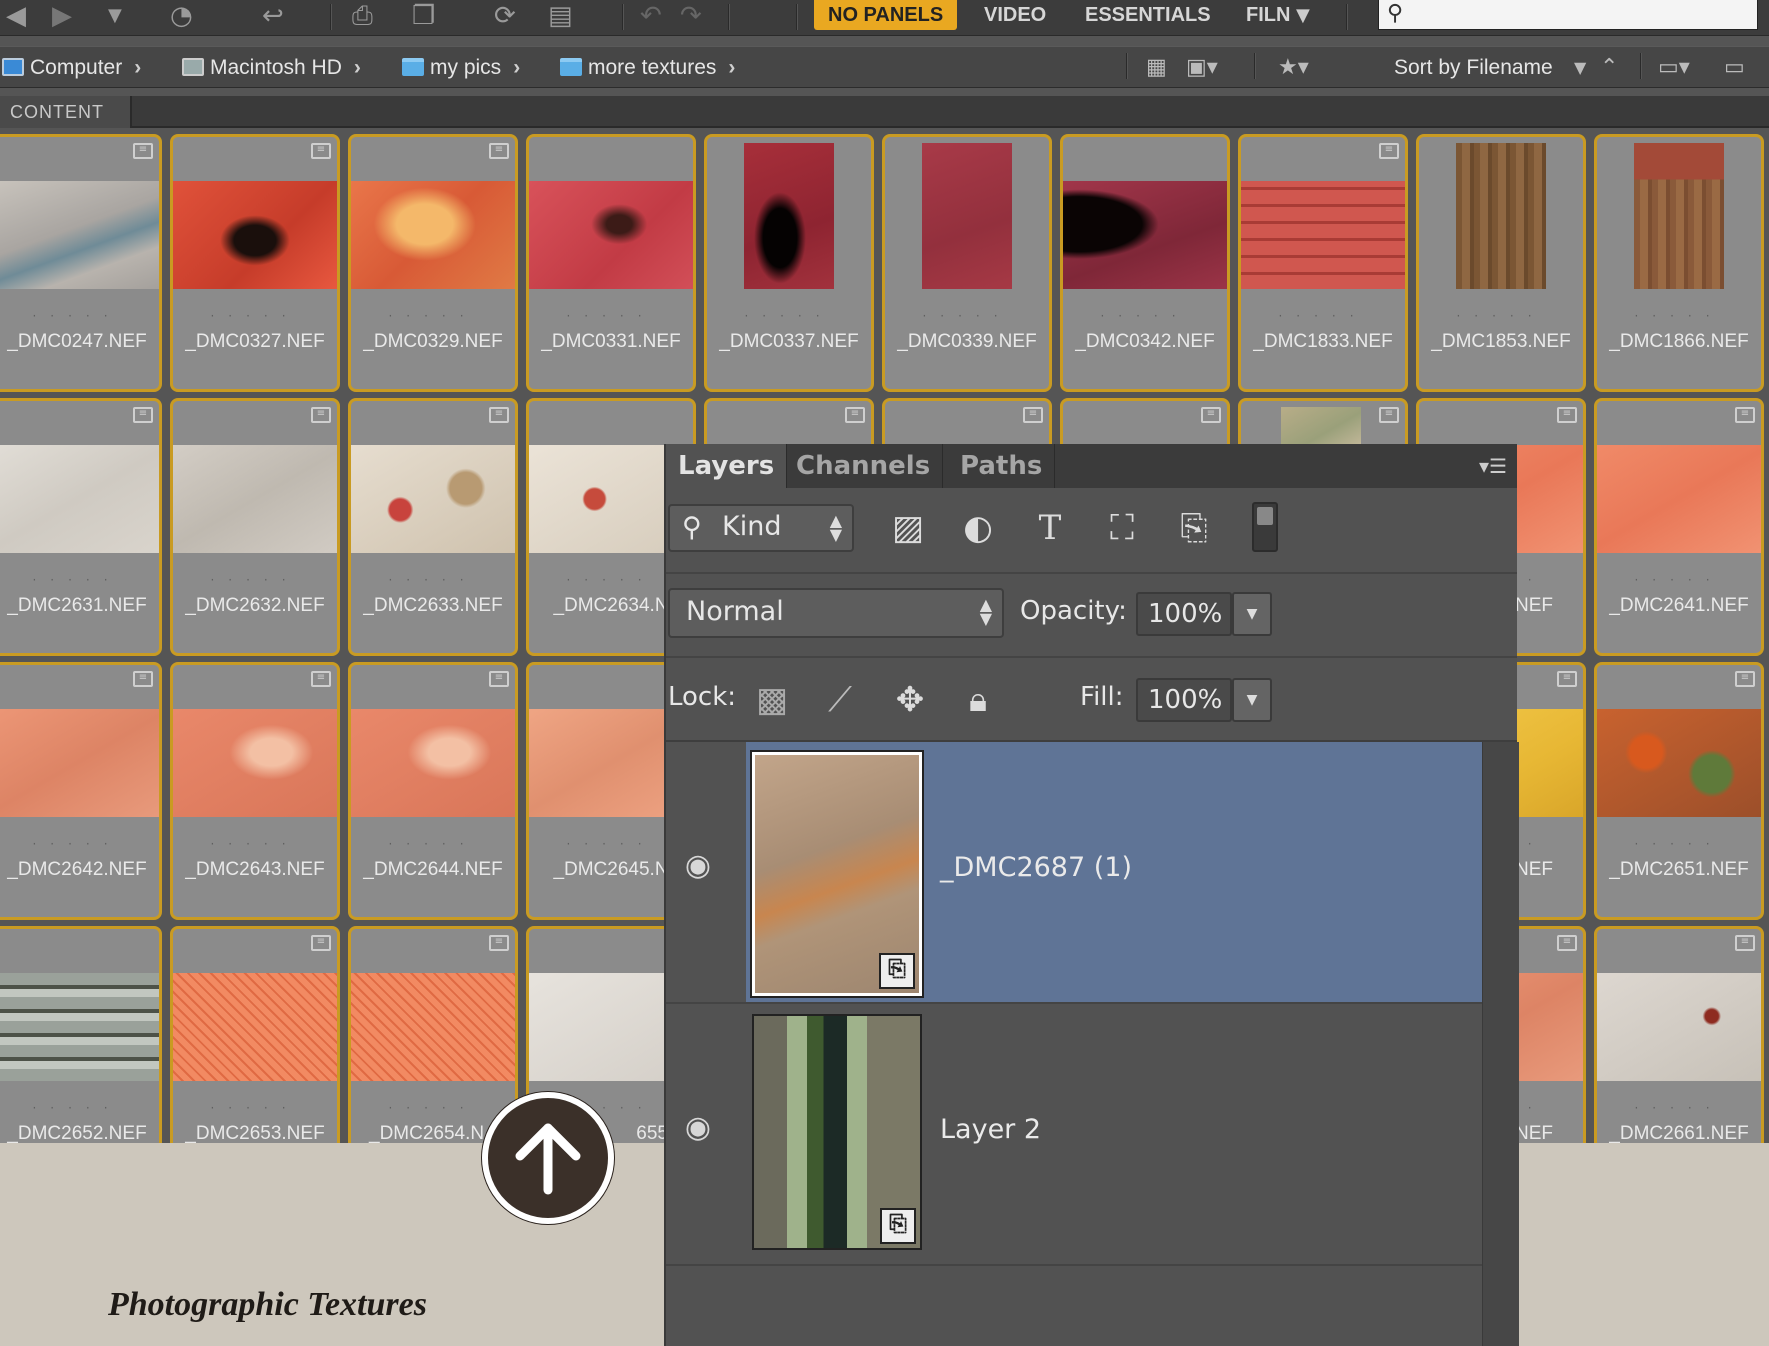 This screenshot has height=1346, width=1769. What do you see at coordinates (271, 68) in the screenshot?
I see `breadcrumb-macintosh-hd: Macintosh HD ›` at bounding box center [271, 68].